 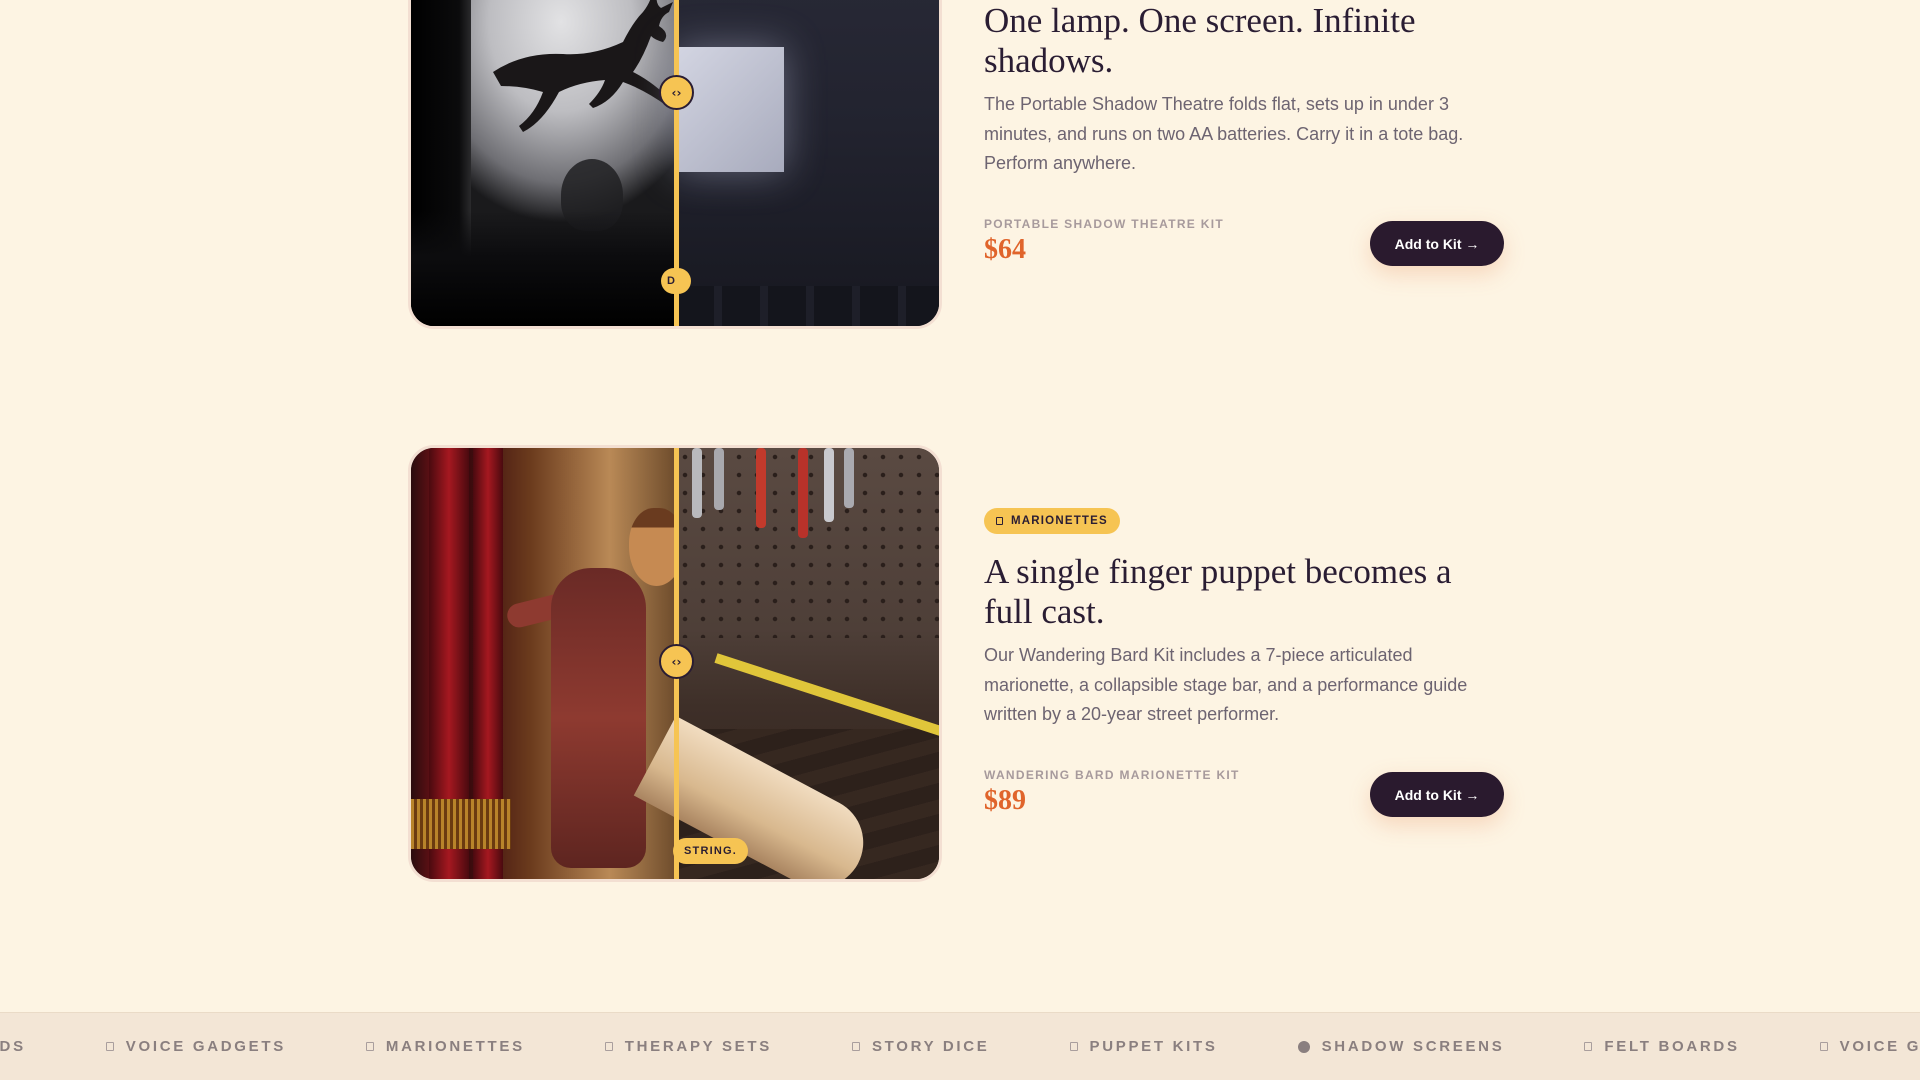 I want to click on ticker-item-label: VOICE GADGETS, so click(x=205, y=1046).